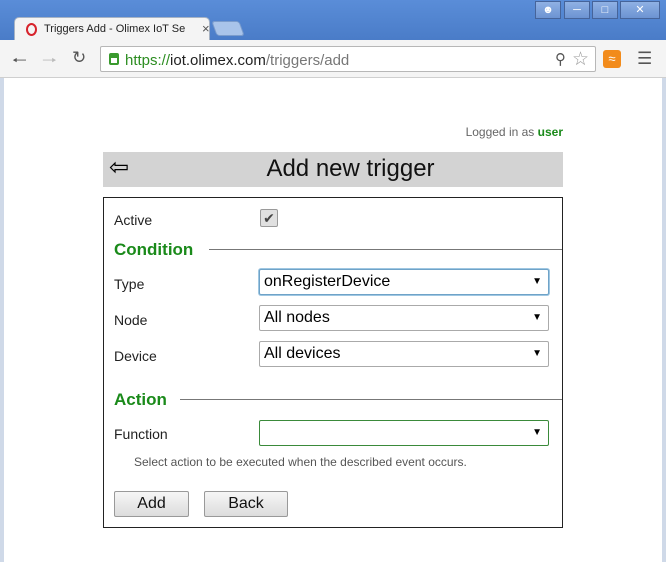 The image size is (666, 562). Describe the element at coordinates (269, 218) in the screenshot. I see `active-checkbox: ✔` at that location.